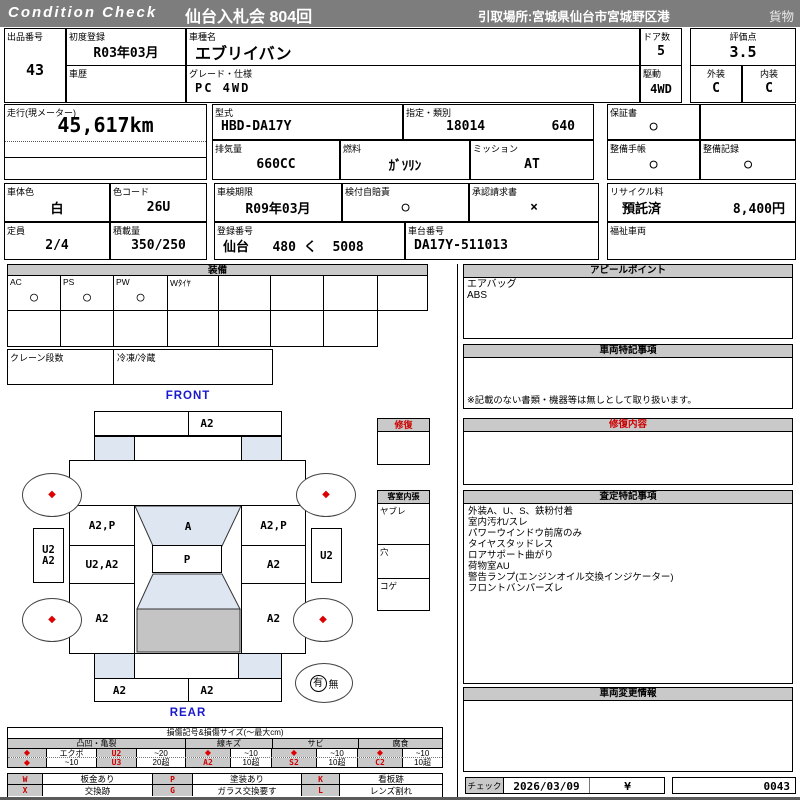 The width and height of the screenshot is (800, 800). Describe the element at coordinates (251, 762) in the screenshot. I see `legend-cell: 10超` at that location.